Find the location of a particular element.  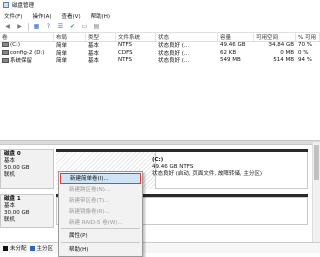

cell: CDFS is located at coordinates (125, 52).